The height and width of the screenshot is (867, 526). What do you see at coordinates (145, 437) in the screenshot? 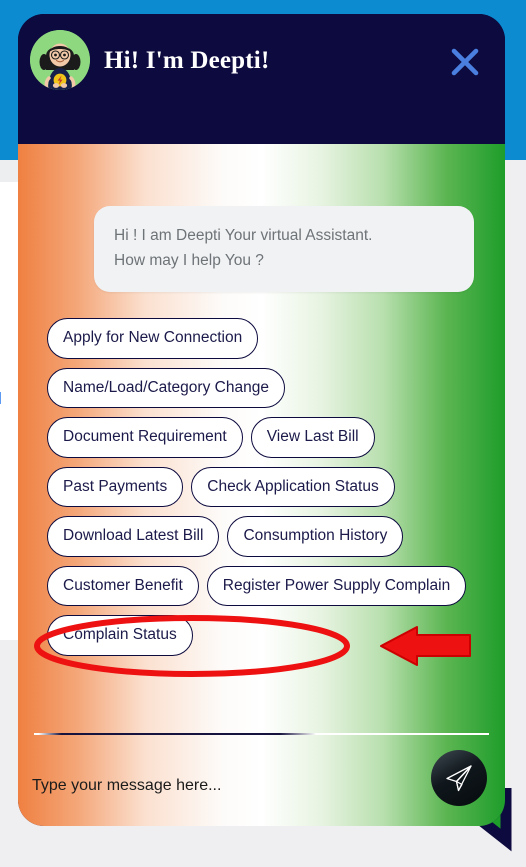
I see `quick-reply-document-requirement: Document Requirement` at bounding box center [145, 437].